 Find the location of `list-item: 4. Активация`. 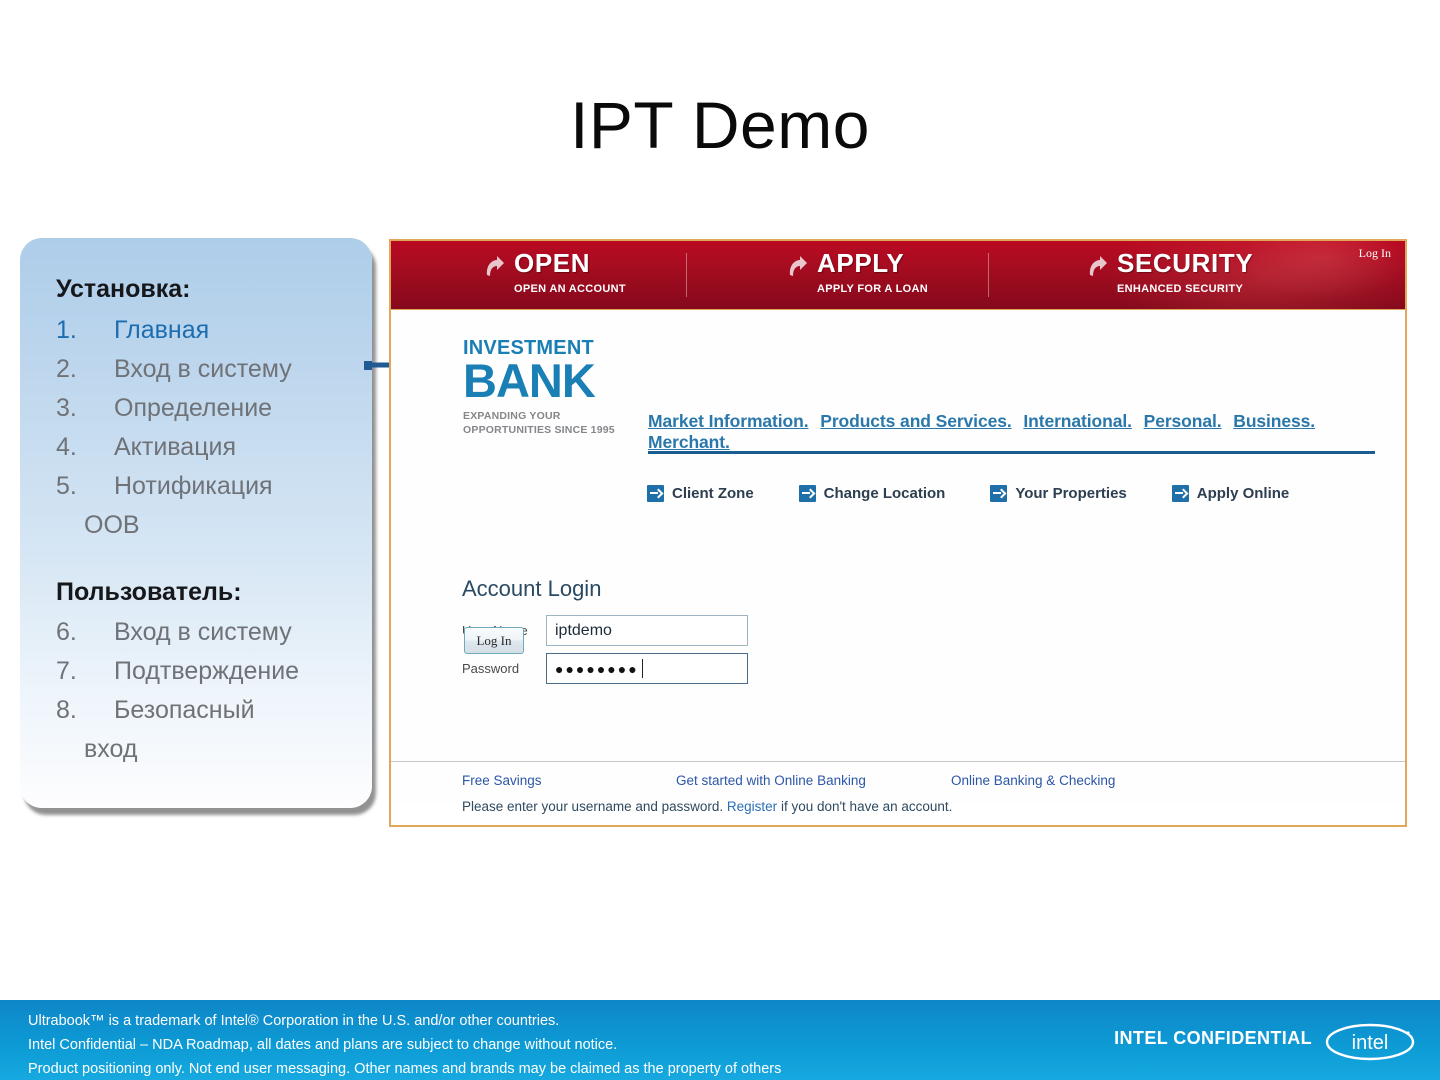

list-item: 4. Активация is located at coordinates (205, 447).